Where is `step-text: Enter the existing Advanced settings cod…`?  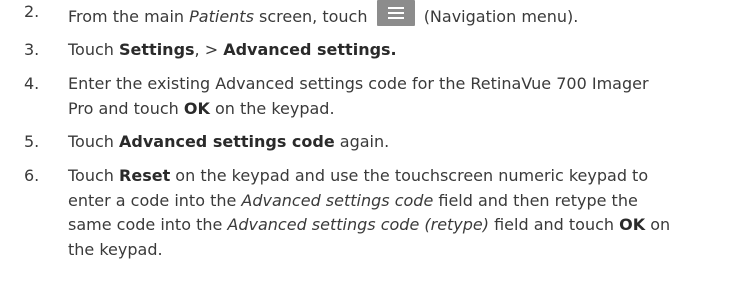 step-text: Enter the existing Advanced settings cod… is located at coordinates (358, 96).